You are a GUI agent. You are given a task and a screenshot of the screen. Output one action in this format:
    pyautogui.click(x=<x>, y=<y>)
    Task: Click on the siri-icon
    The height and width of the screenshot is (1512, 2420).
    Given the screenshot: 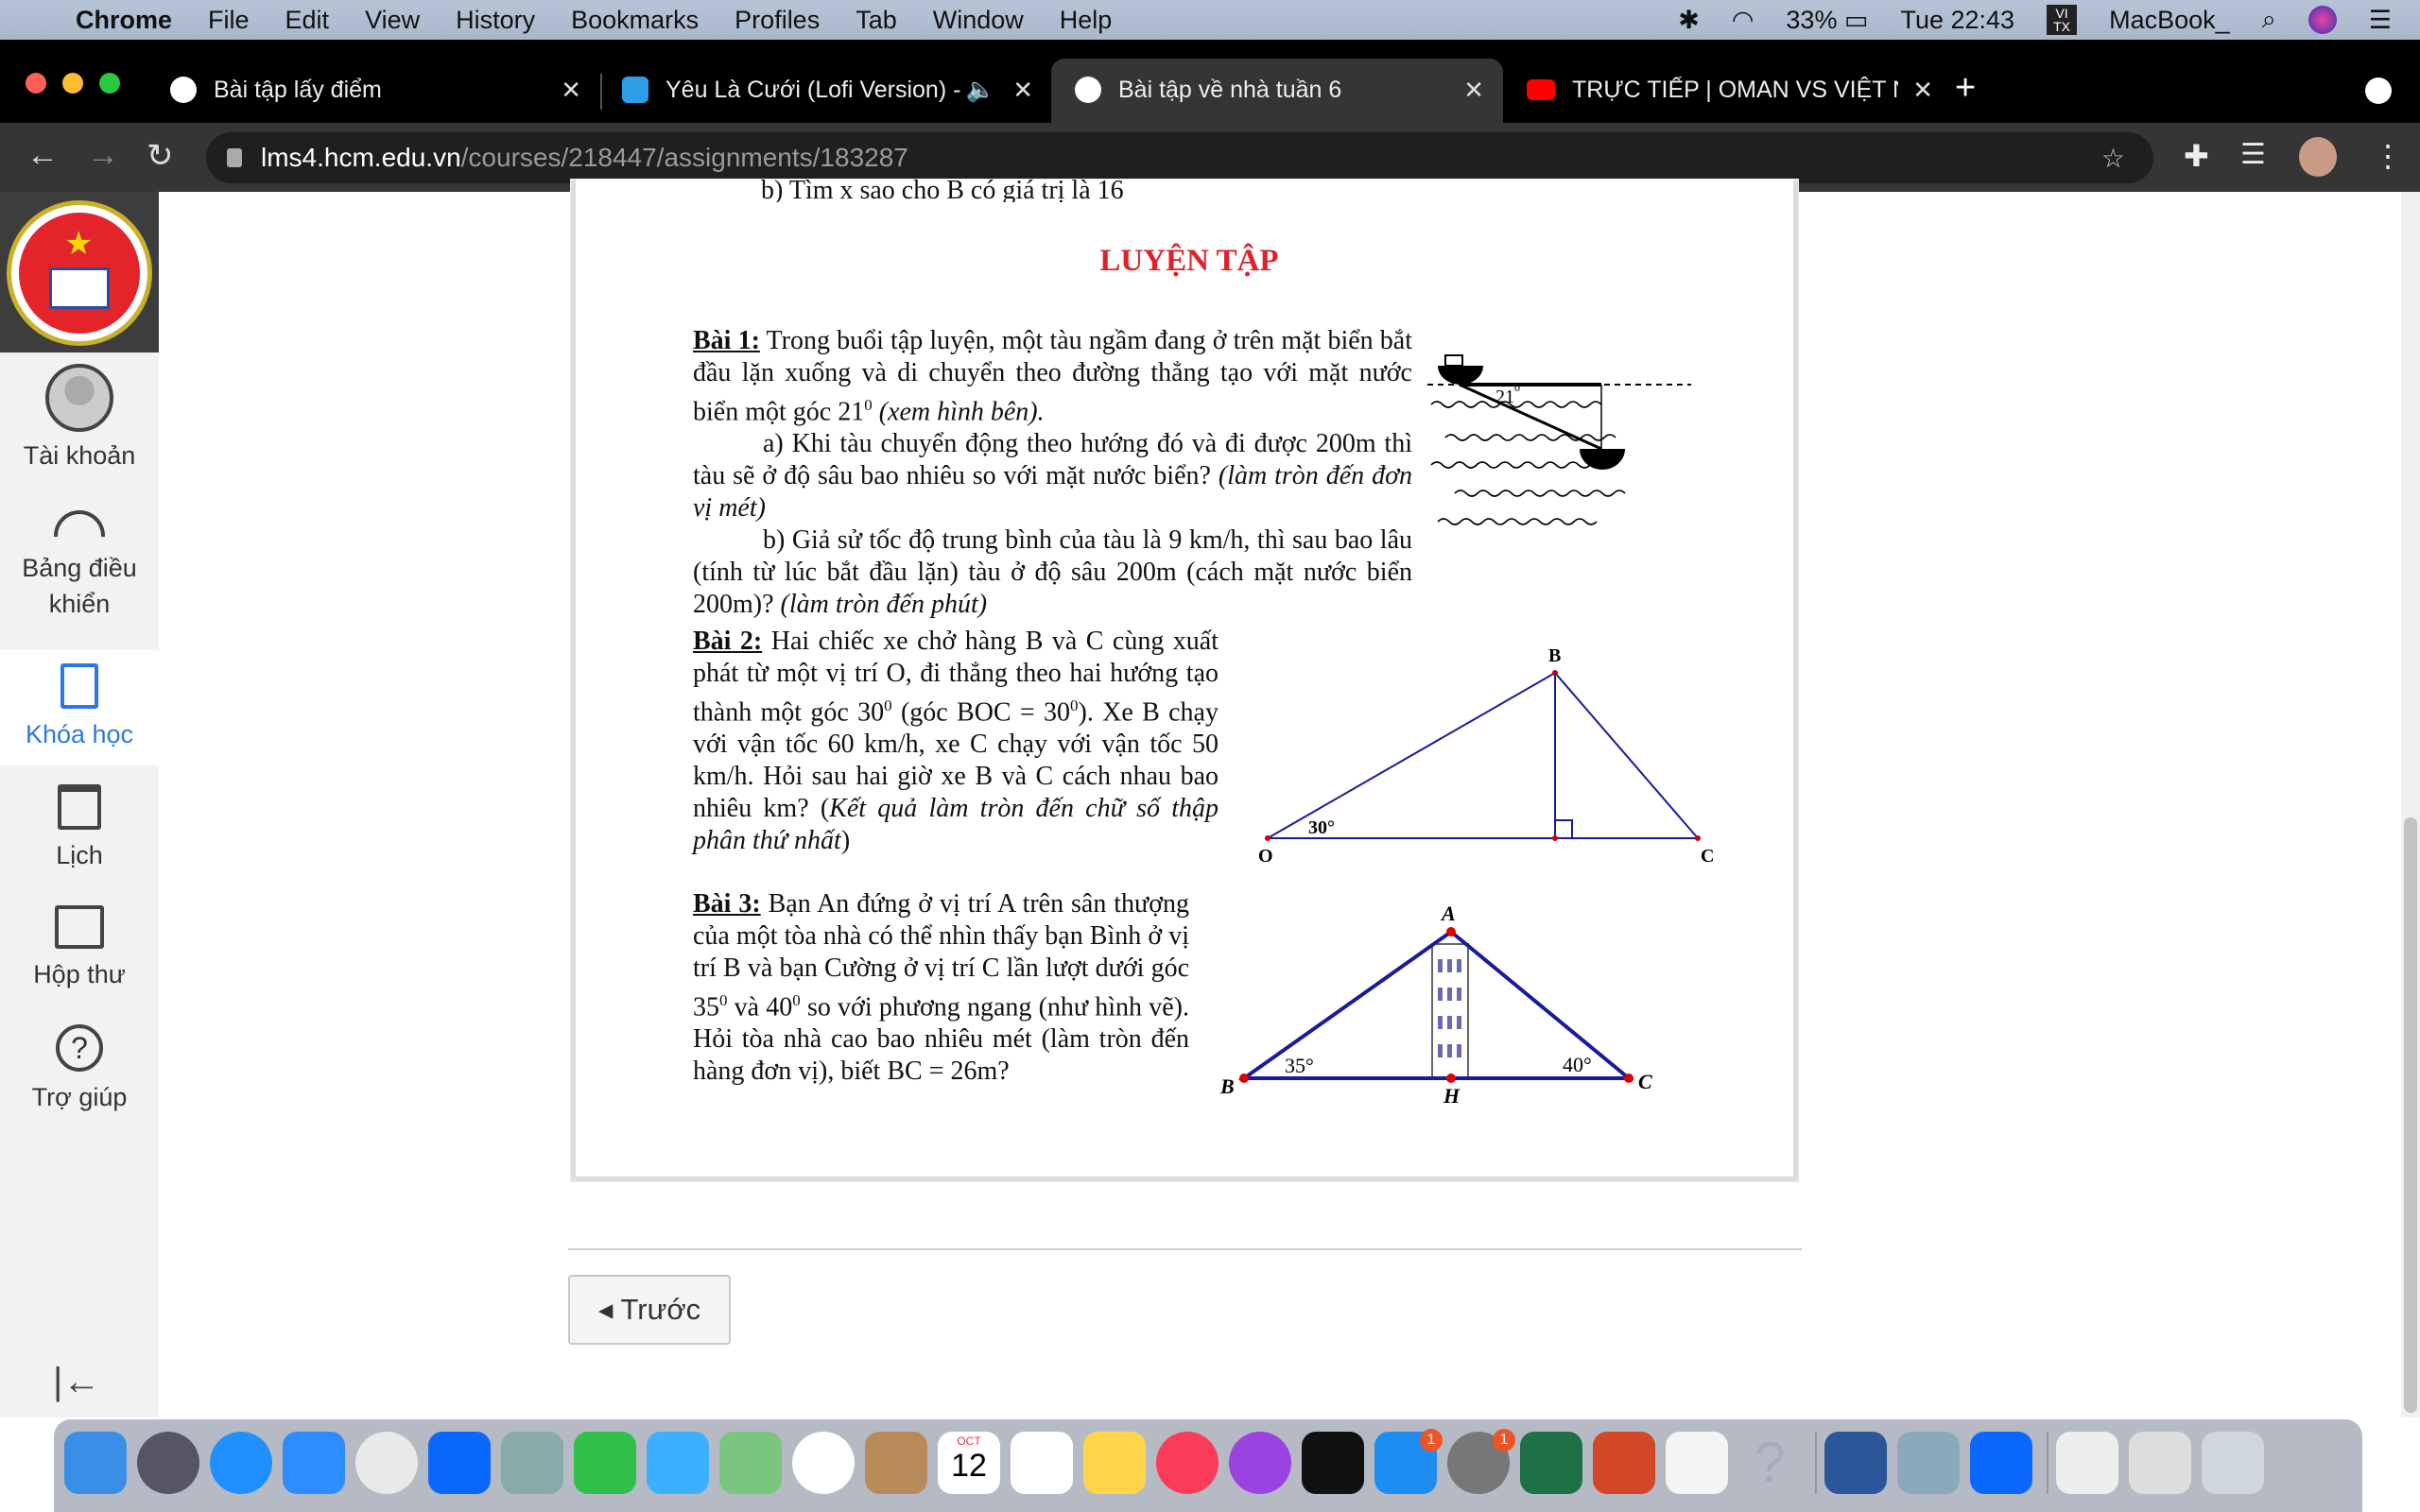 What is the action you would take?
    pyautogui.click(x=2322, y=20)
    